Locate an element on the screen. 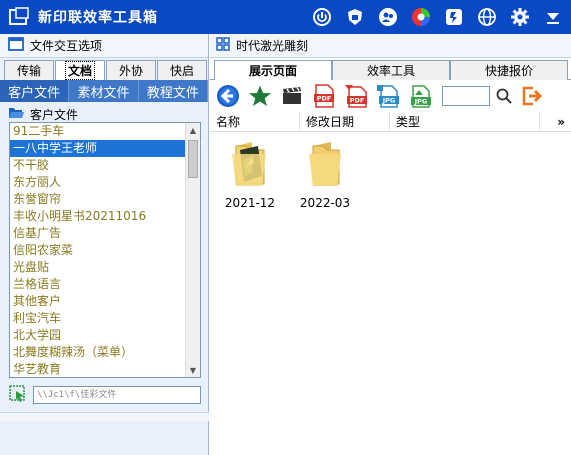 Image resolution: width=571 pixels, height=455 pixels. gear-icon is located at coordinates (520, 17).